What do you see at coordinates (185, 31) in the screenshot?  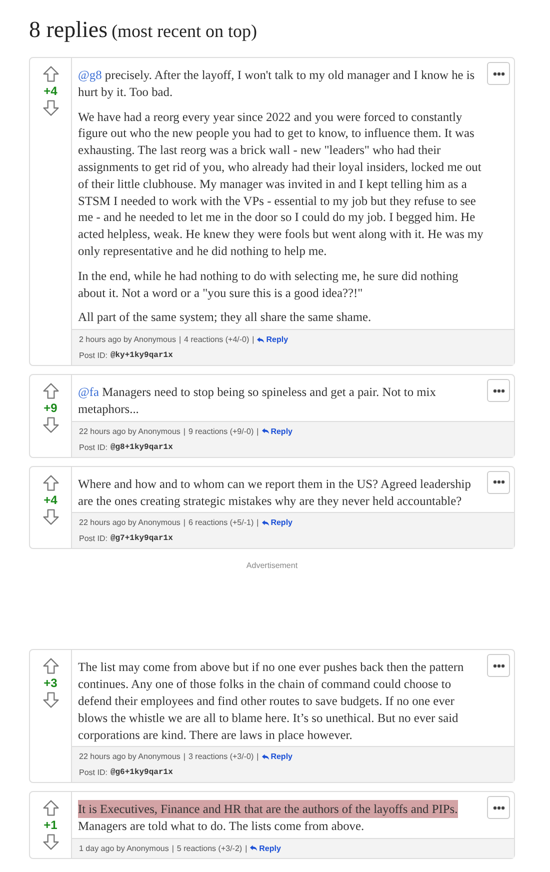 I see `heading-subtitle: (most recent on top)` at bounding box center [185, 31].